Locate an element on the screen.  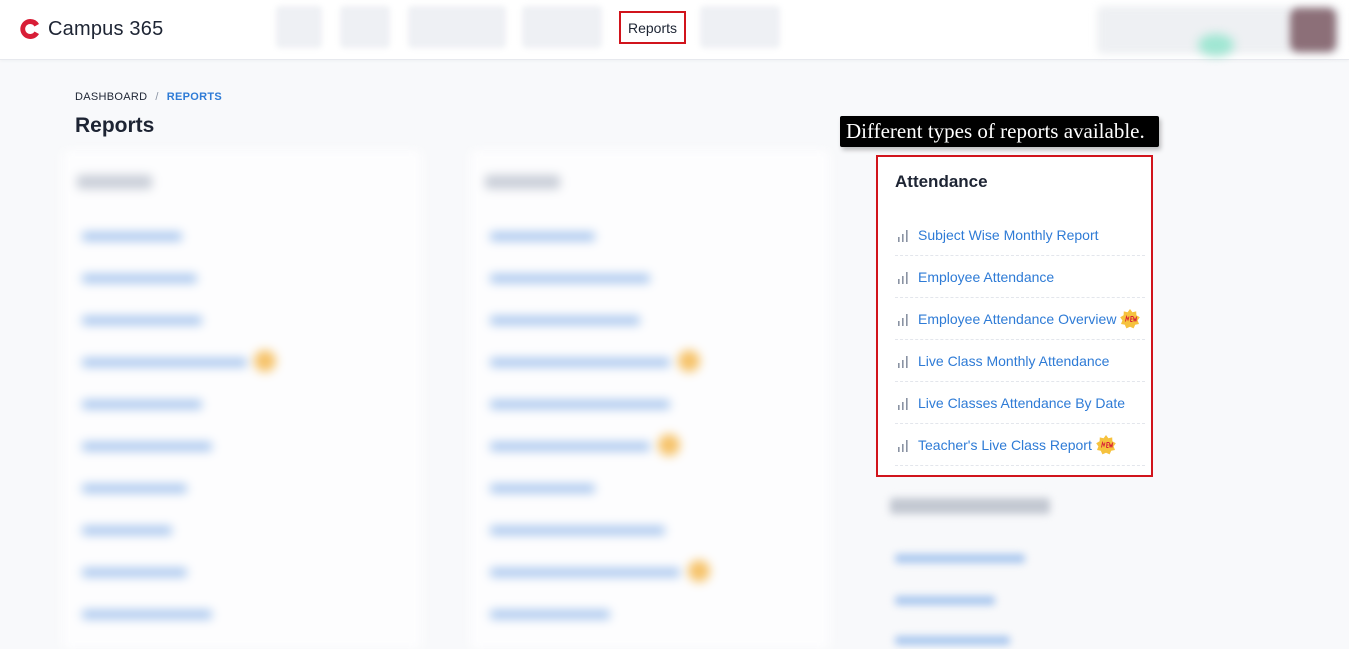
breadcrumb-current: REPORTS is located at coordinates (194, 97).